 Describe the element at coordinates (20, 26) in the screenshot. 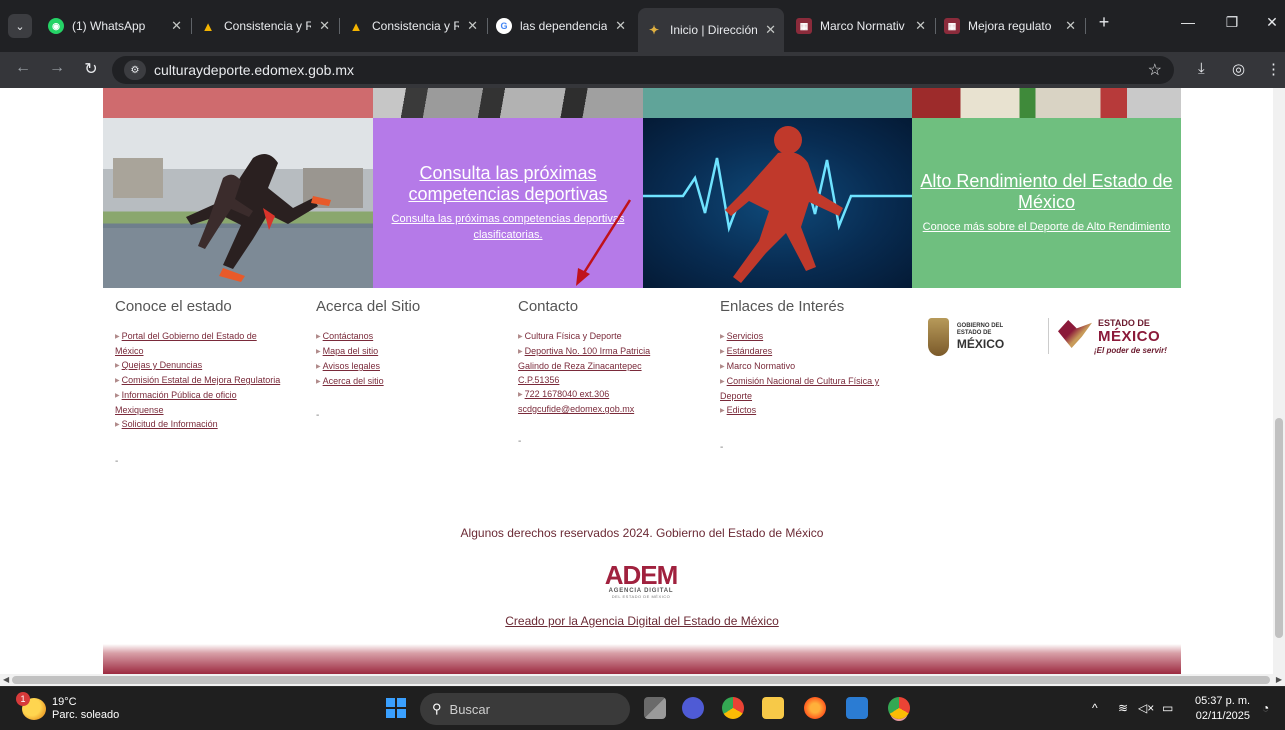

I see `tab-search-chevron-icon: ⌄` at that location.